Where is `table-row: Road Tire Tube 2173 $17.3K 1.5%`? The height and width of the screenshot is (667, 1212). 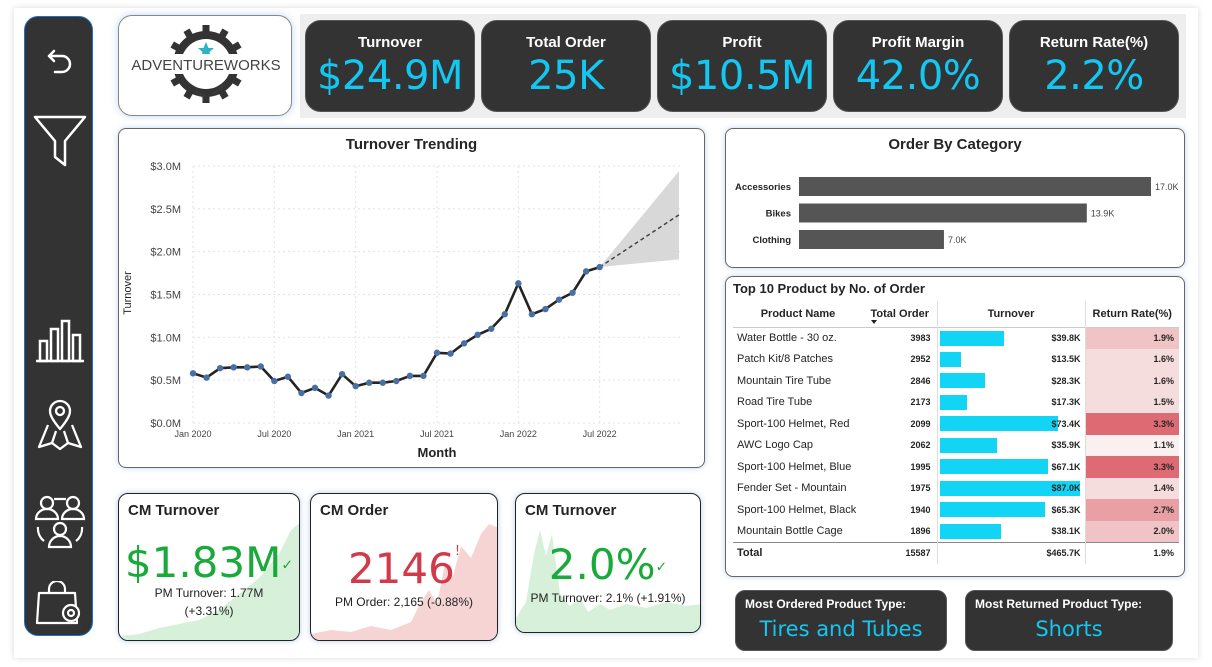 table-row: Road Tire Tube 2173 $17.3K 1.5% is located at coordinates (956, 402).